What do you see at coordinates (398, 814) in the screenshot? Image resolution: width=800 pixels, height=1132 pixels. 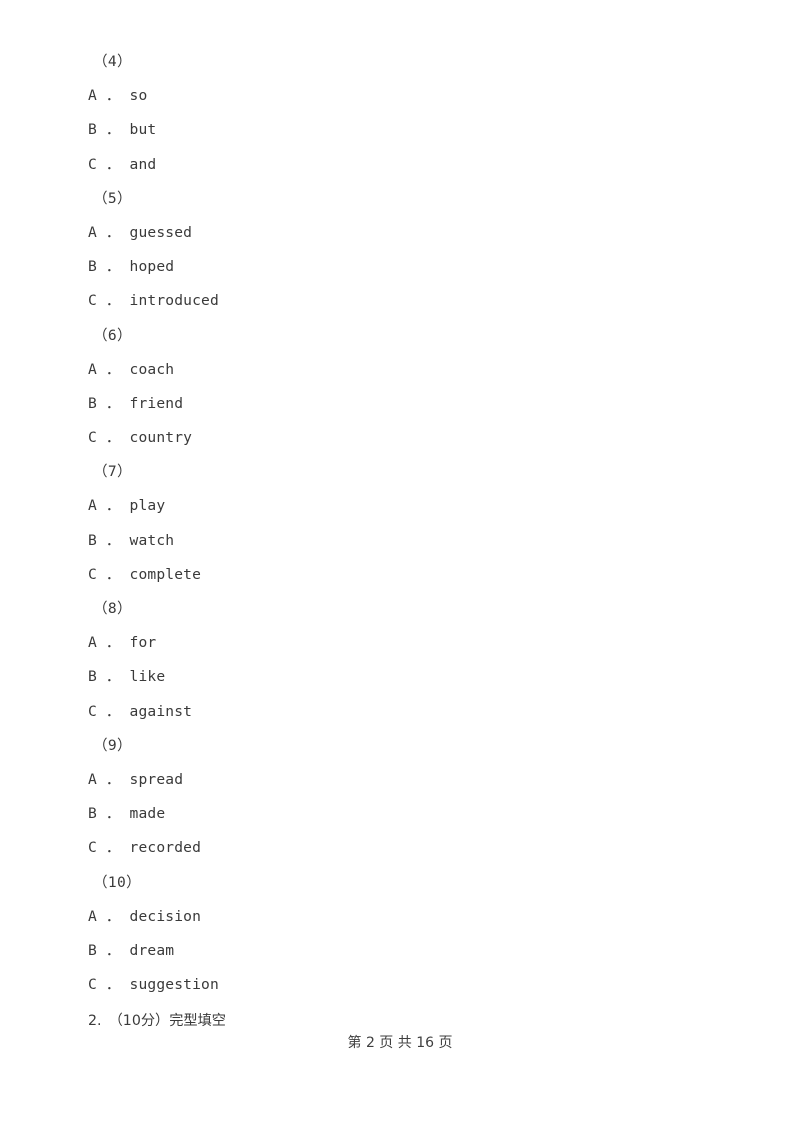 I see `option-item: B ． made` at bounding box center [398, 814].